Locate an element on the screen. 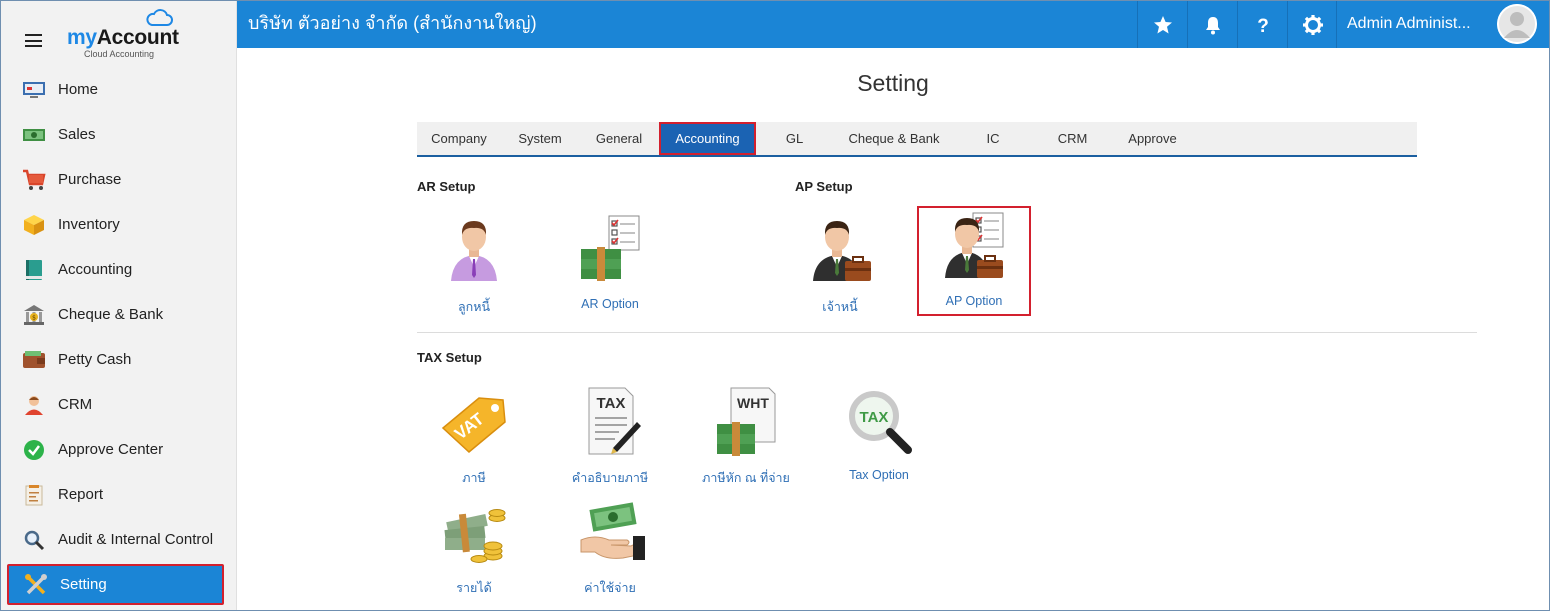 The width and height of the screenshot is (1550, 611). tax-option-text: TAX is located at coordinates (874, 417).